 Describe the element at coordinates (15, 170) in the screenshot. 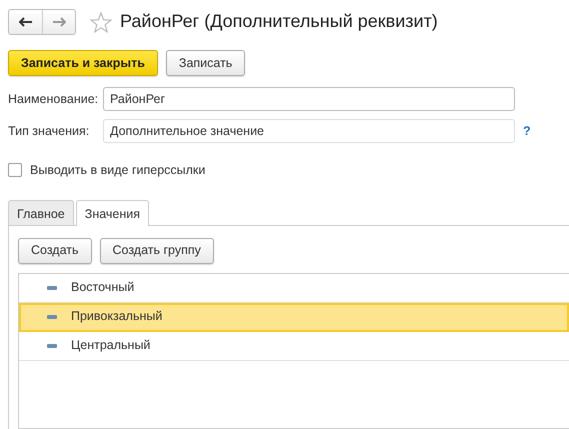

I see `checkbox` at that location.